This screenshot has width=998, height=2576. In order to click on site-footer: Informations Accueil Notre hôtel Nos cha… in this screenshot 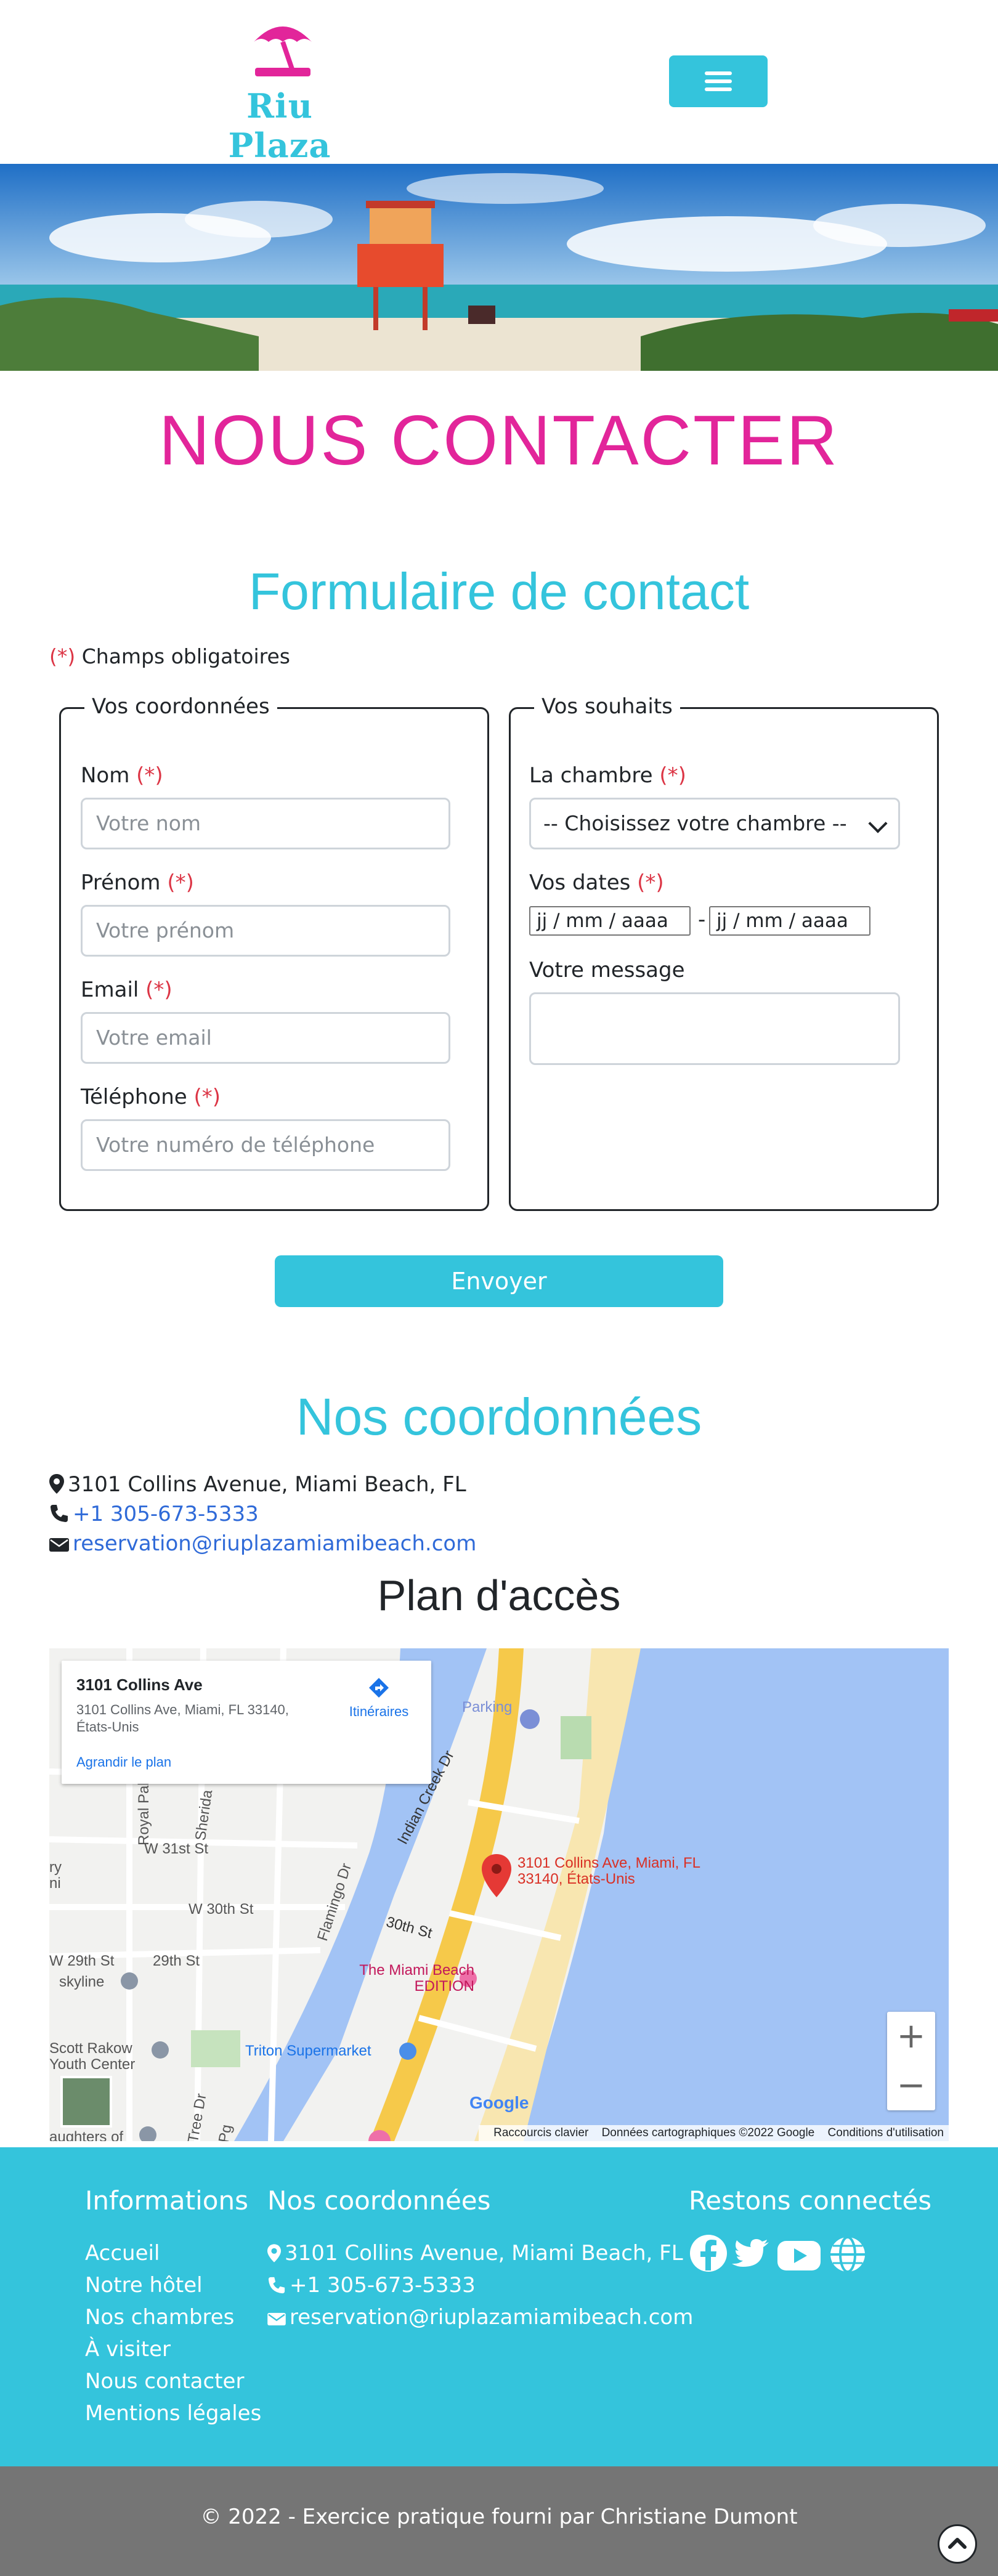, I will do `click(499, 2306)`.